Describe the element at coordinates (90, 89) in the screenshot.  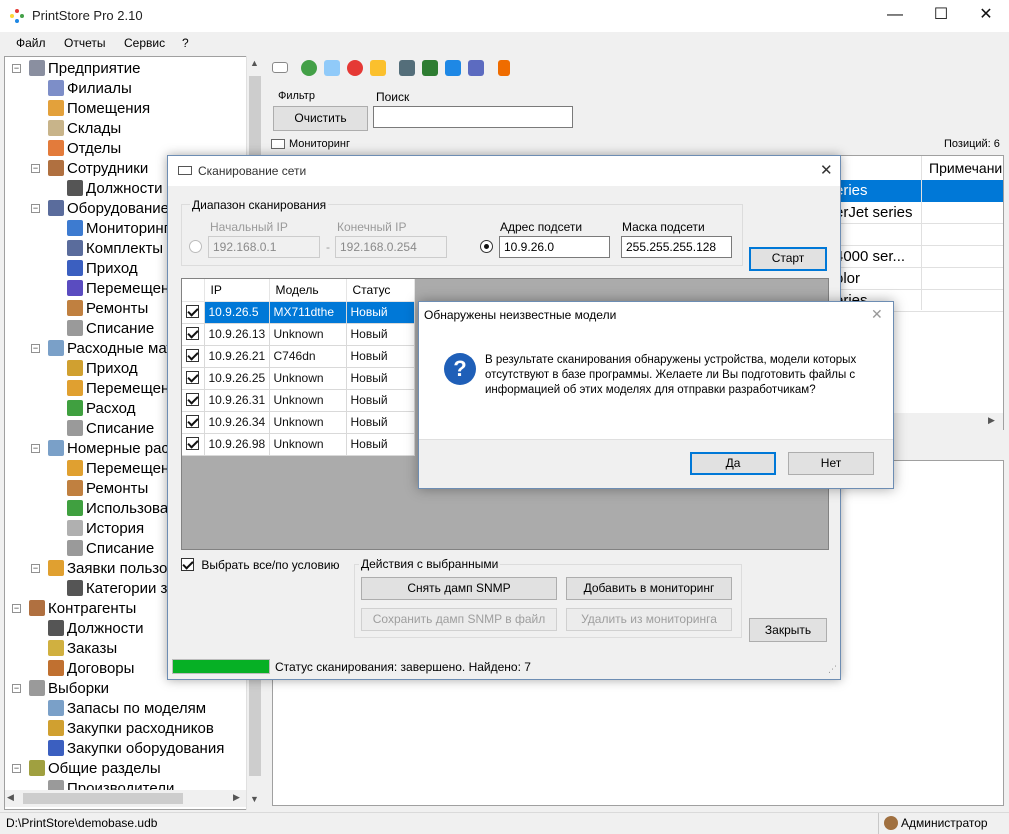
I see `tree-item: Филиалы` at that location.